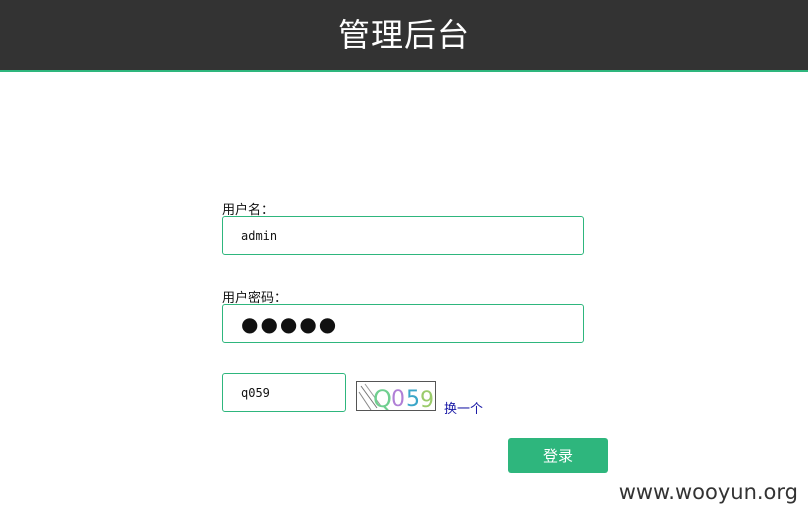 The image size is (808, 521). Describe the element at coordinates (427, 399) in the screenshot. I see `captcha-char: 9` at that location.